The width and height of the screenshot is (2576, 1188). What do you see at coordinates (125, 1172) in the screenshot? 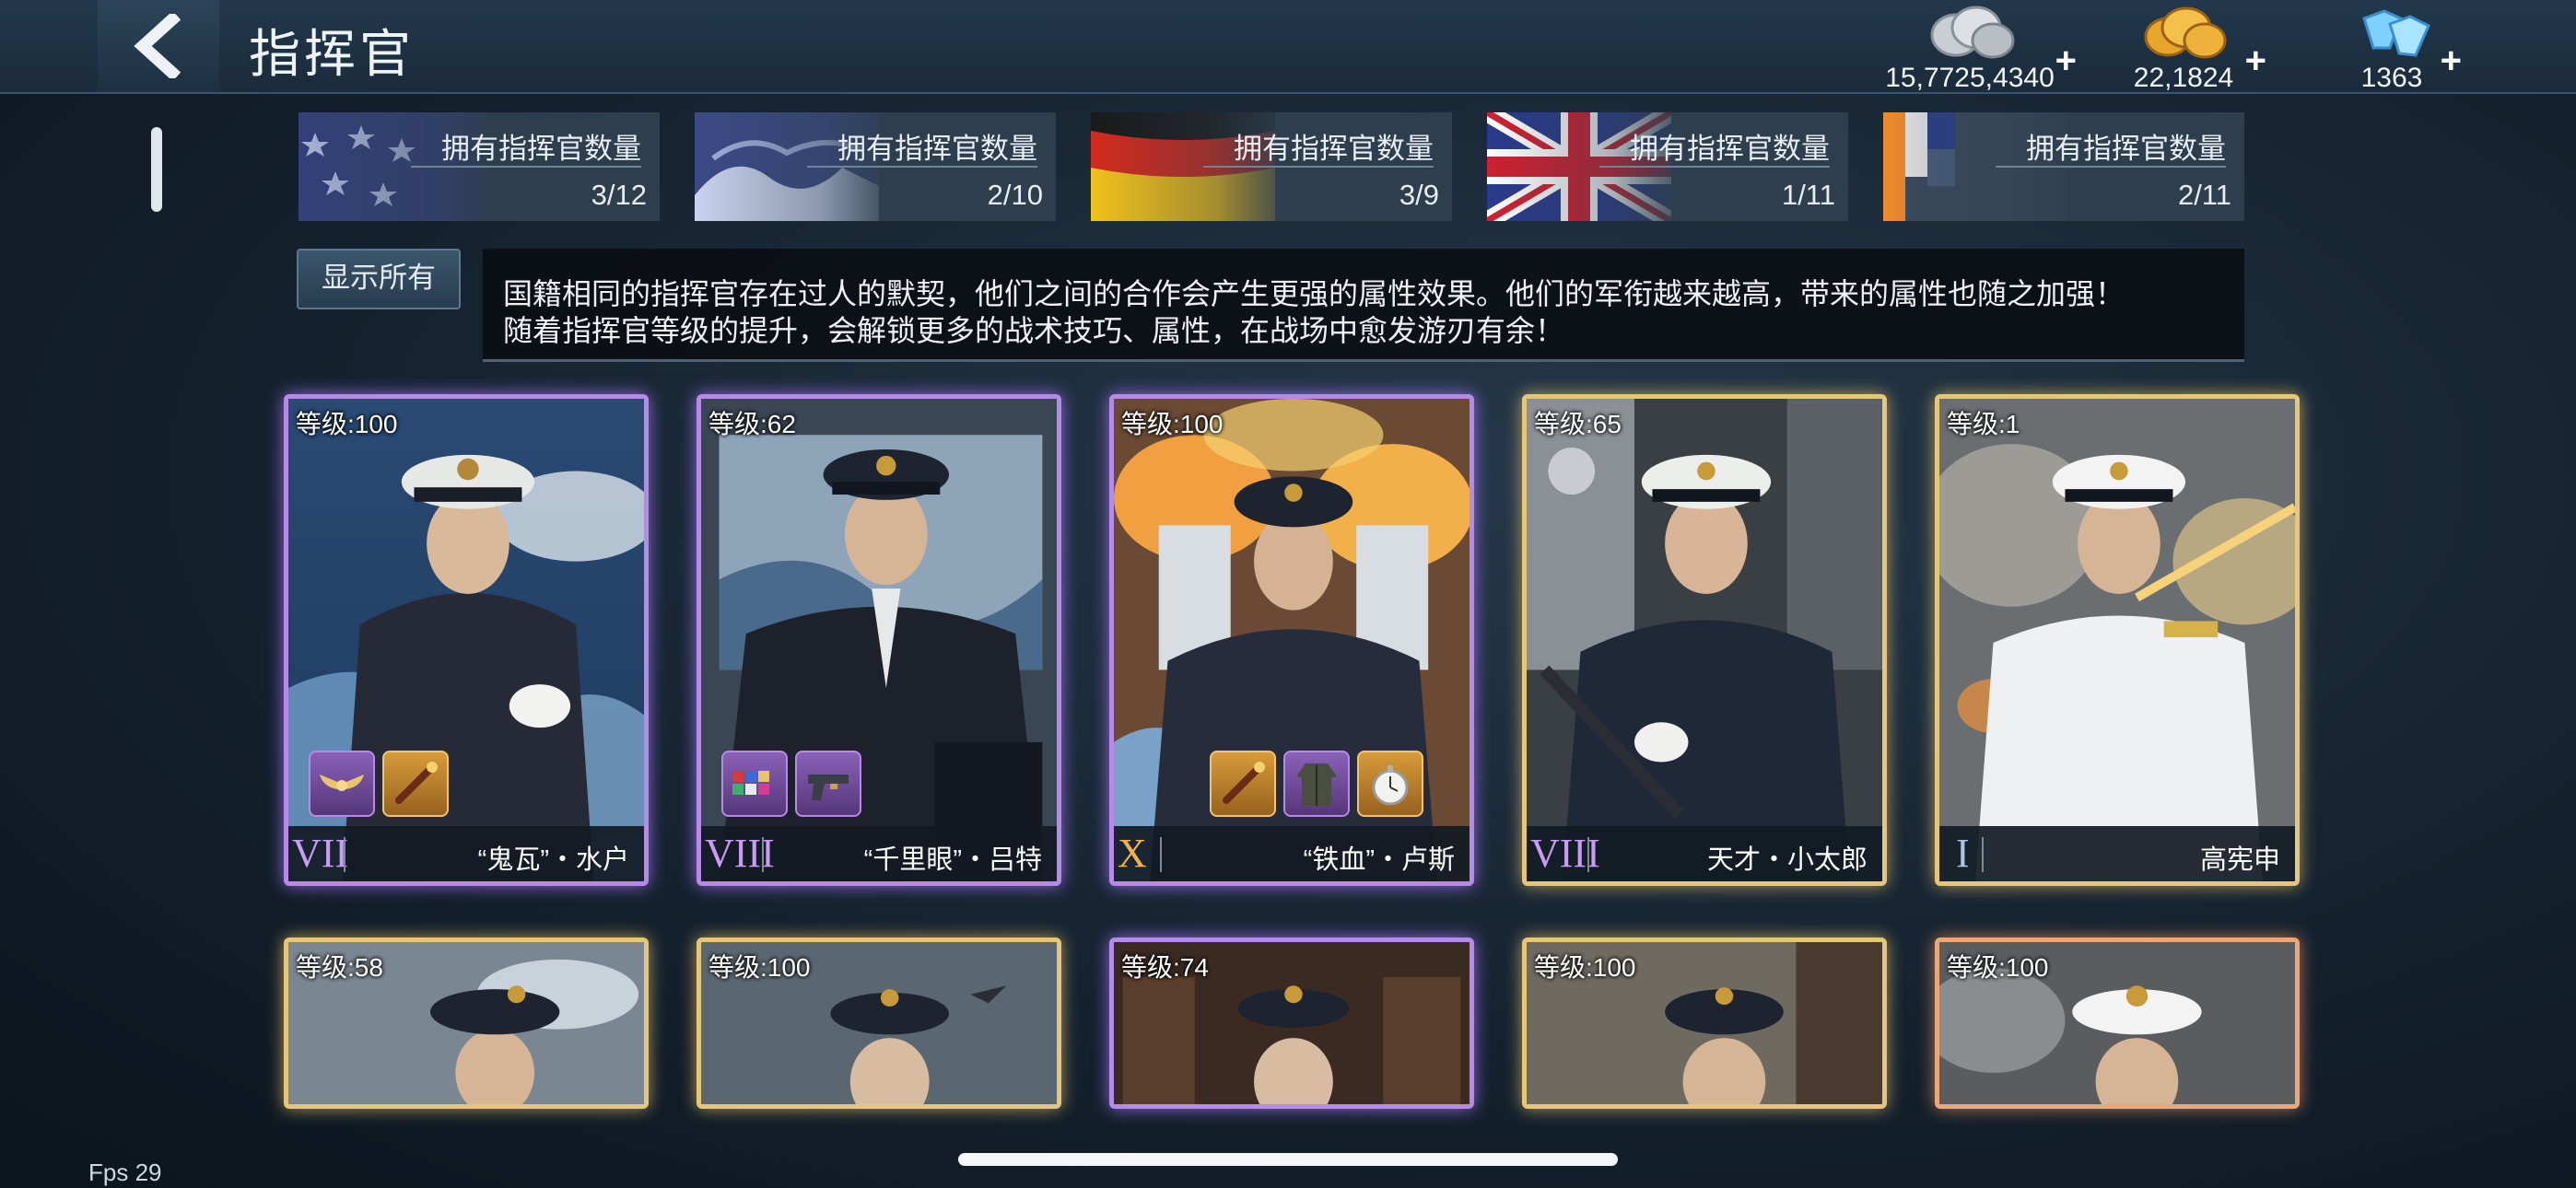
I see `fps-counter: Fps 29` at bounding box center [125, 1172].